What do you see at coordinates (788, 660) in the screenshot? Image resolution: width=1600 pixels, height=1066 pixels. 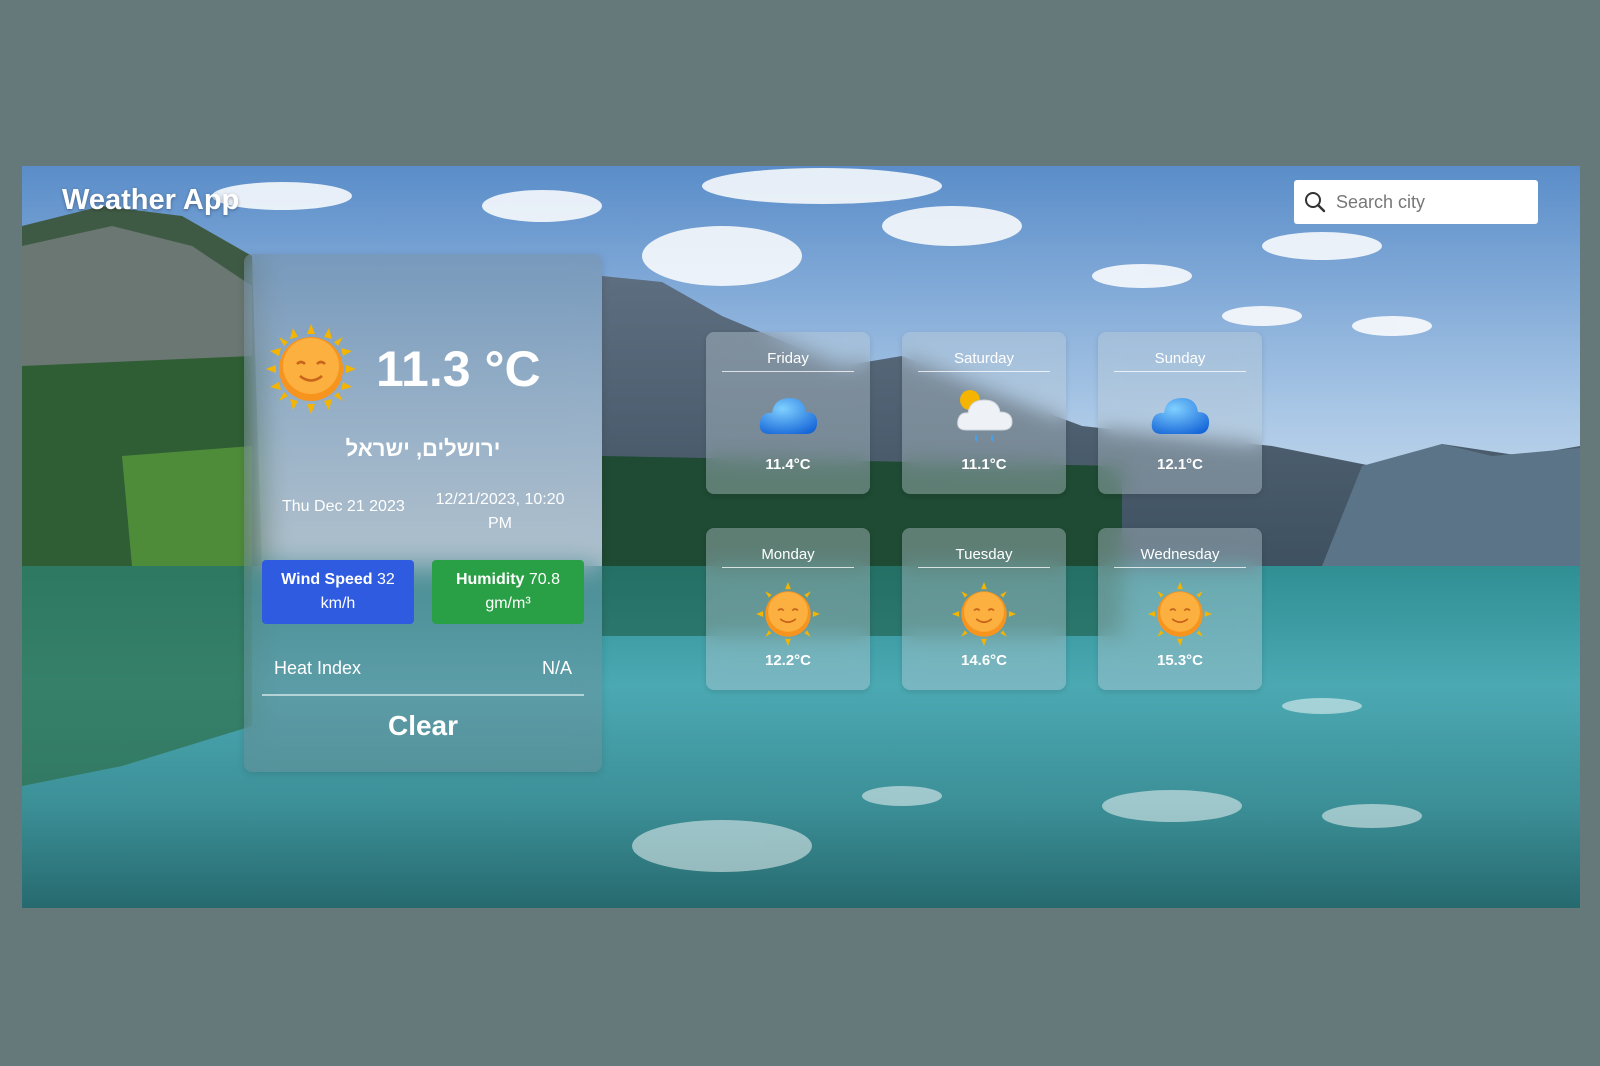 I see `forecast-temp: 12.2°C` at bounding box center [788, 660].